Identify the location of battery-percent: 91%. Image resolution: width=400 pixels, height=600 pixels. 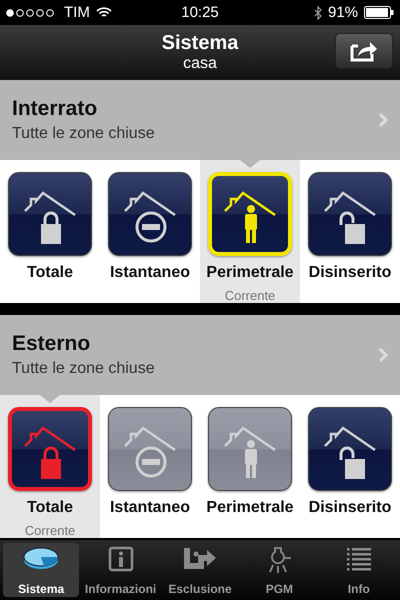
(343, 12).